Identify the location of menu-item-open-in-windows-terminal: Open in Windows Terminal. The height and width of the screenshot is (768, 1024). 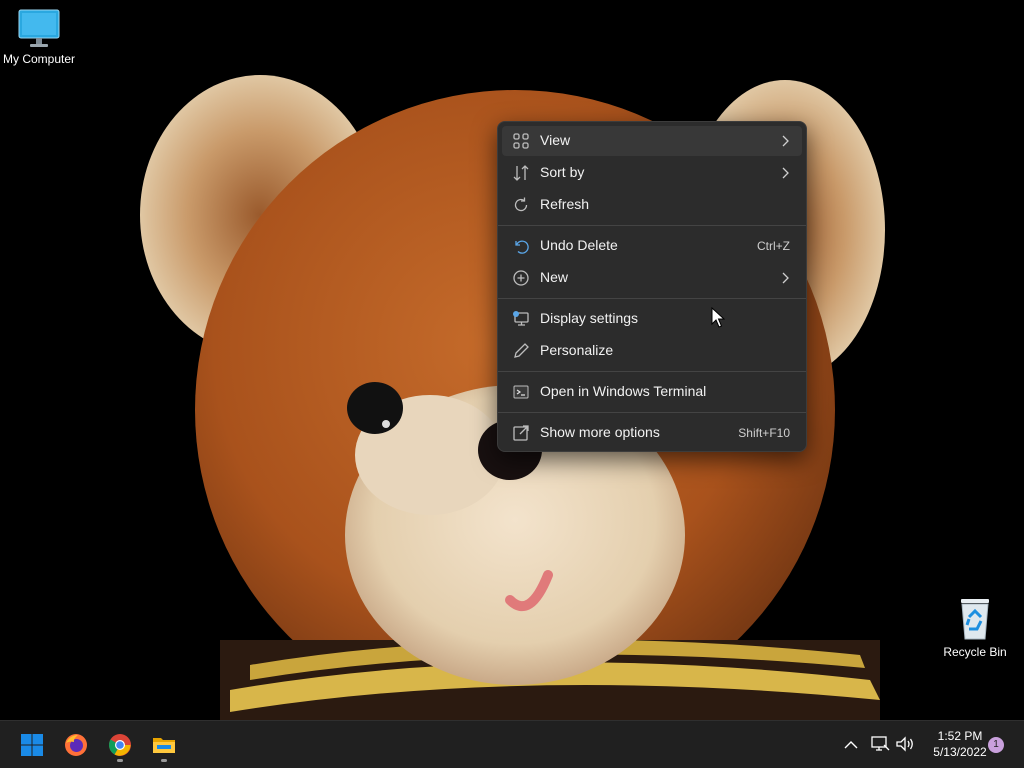
(652, 392).